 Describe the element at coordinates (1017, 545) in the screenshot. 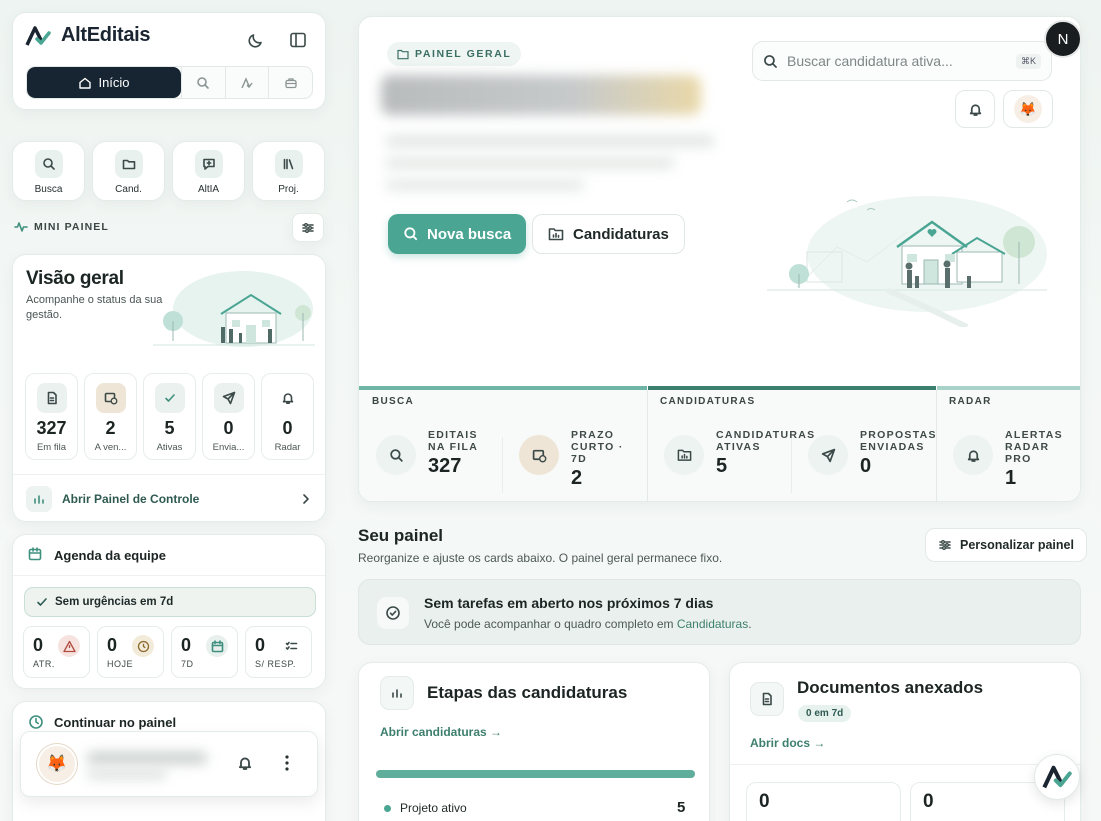

I see `customize-panel-label: Personalizar painel` at that location.